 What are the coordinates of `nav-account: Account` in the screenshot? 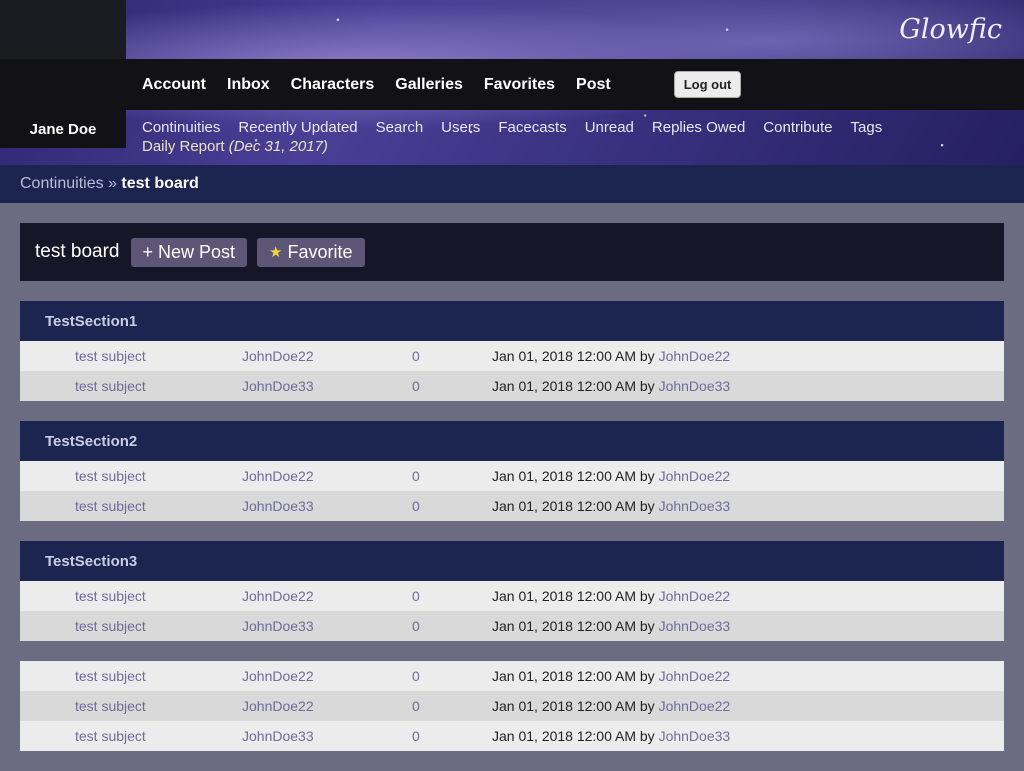 It's located at (174, 85).